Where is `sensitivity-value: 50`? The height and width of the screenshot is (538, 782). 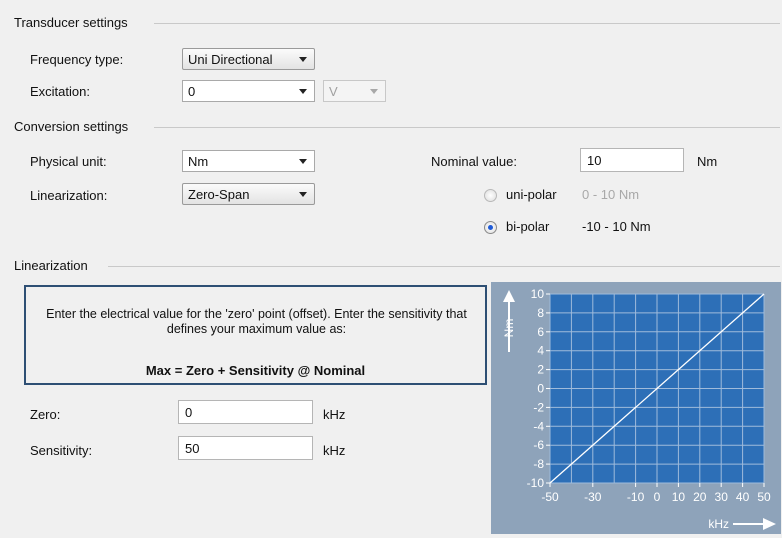
sensitivity-value: 50 is located at coordinates (192, 448).